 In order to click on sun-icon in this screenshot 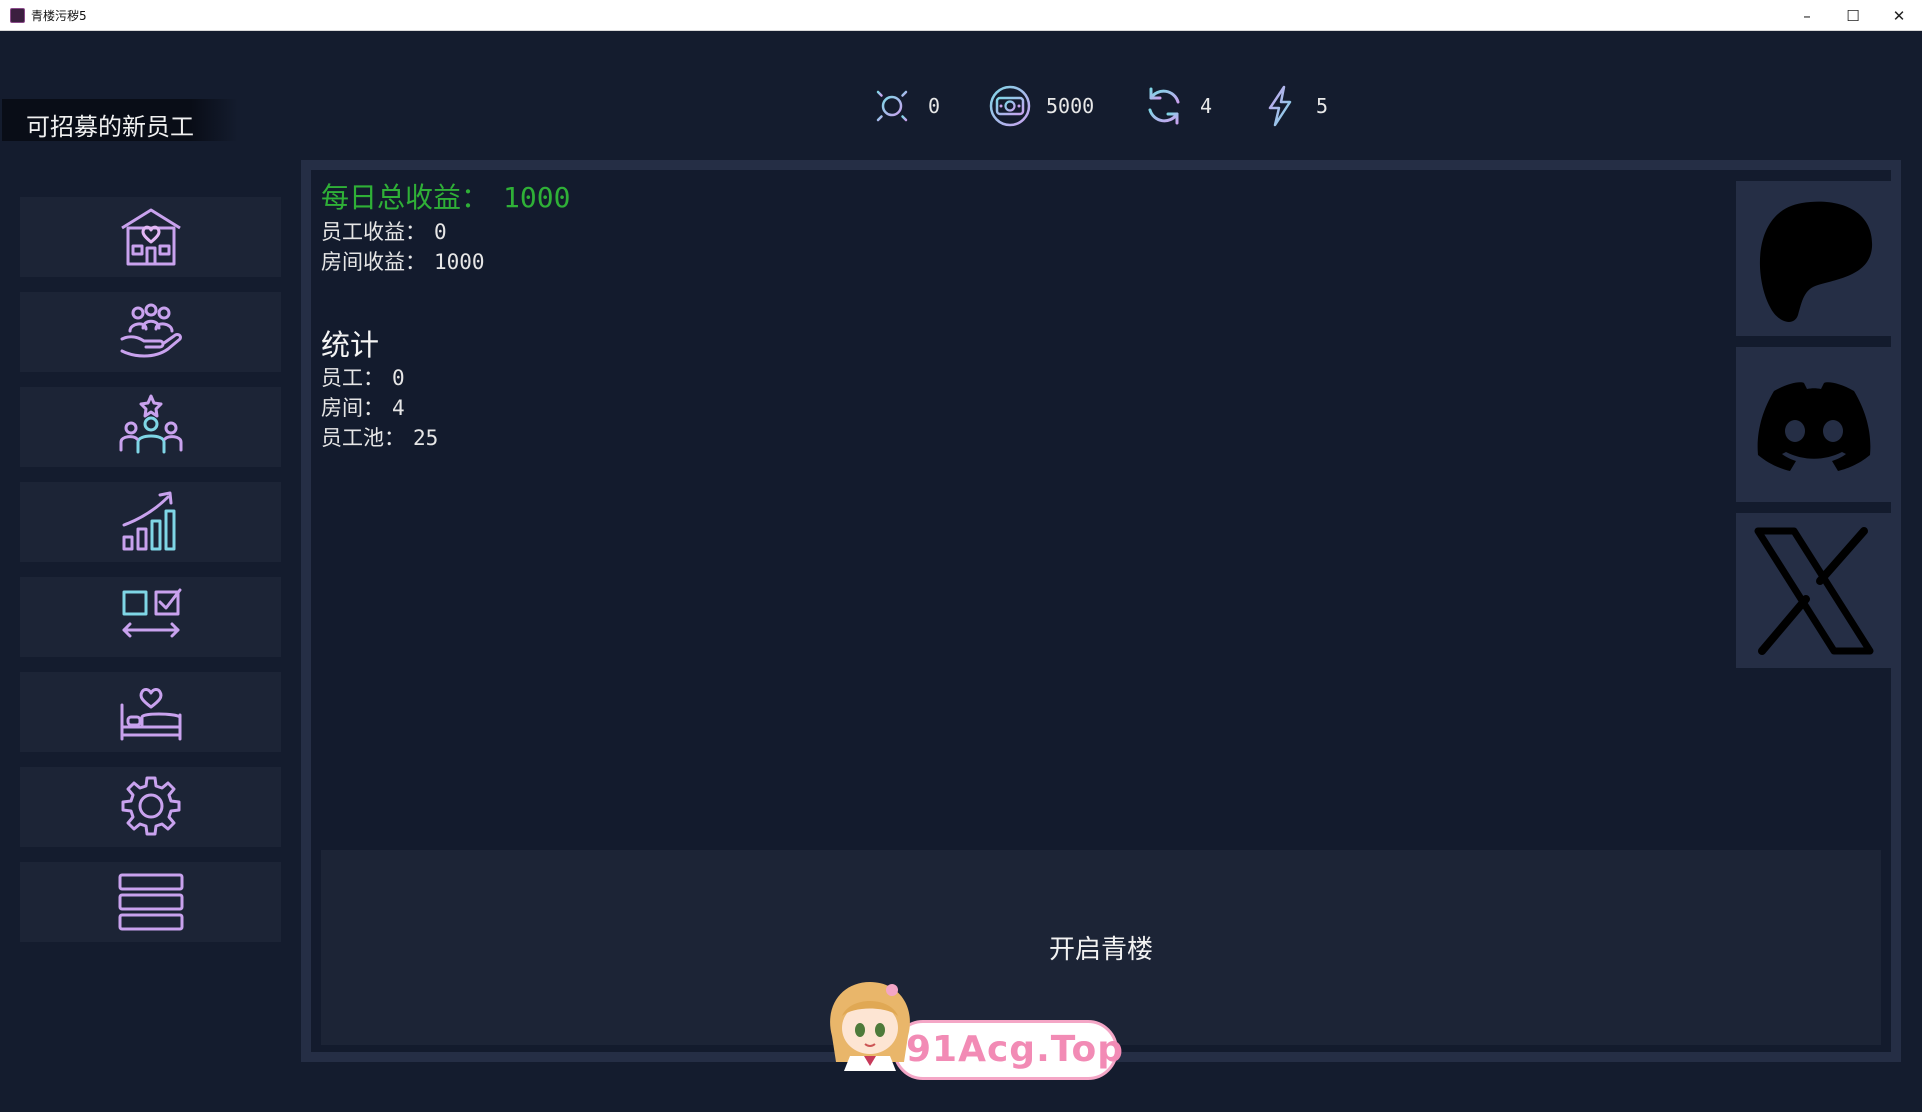, I will do `click(892, 106)`.